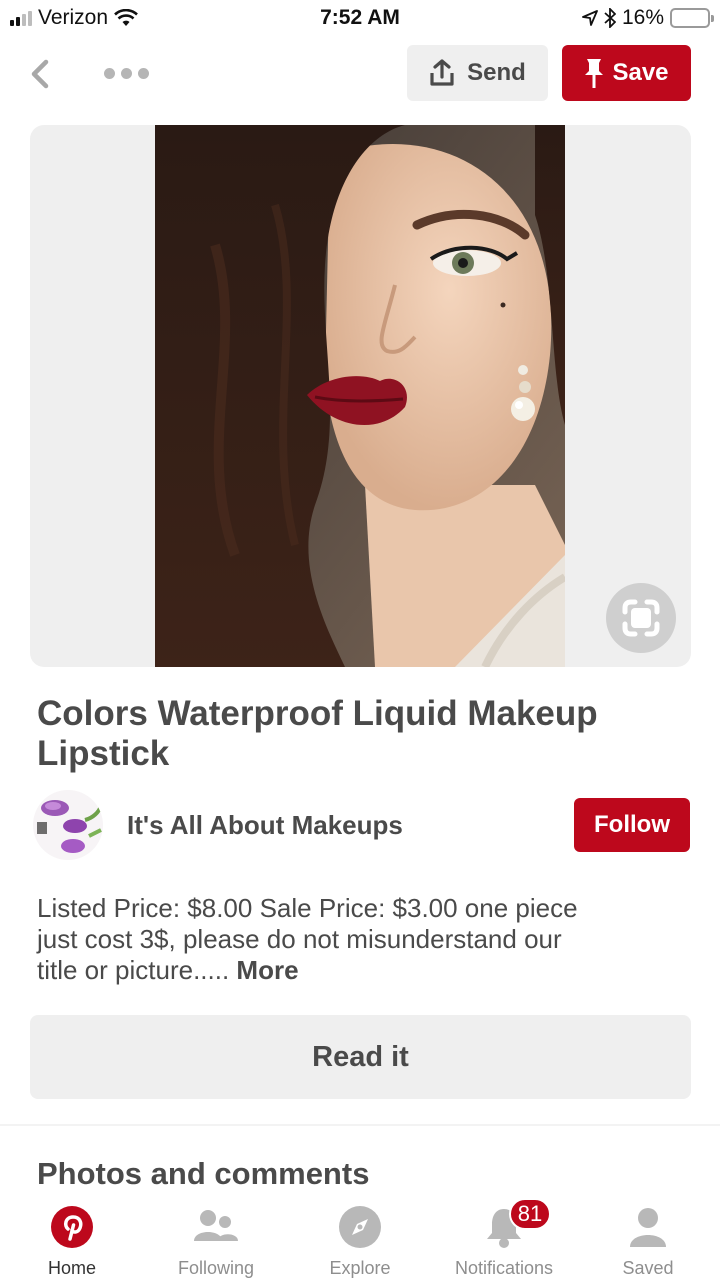  I want to click on chevron-left-icon, so click(40, 74).